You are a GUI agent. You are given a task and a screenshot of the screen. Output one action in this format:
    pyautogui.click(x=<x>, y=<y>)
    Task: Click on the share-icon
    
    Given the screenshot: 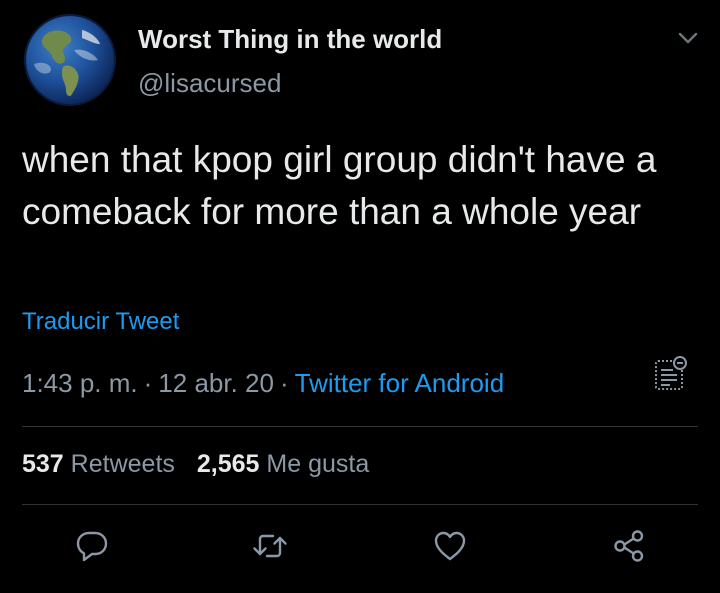 What is the action you would take?
    pyautogui.click(x=629, y=546)
    